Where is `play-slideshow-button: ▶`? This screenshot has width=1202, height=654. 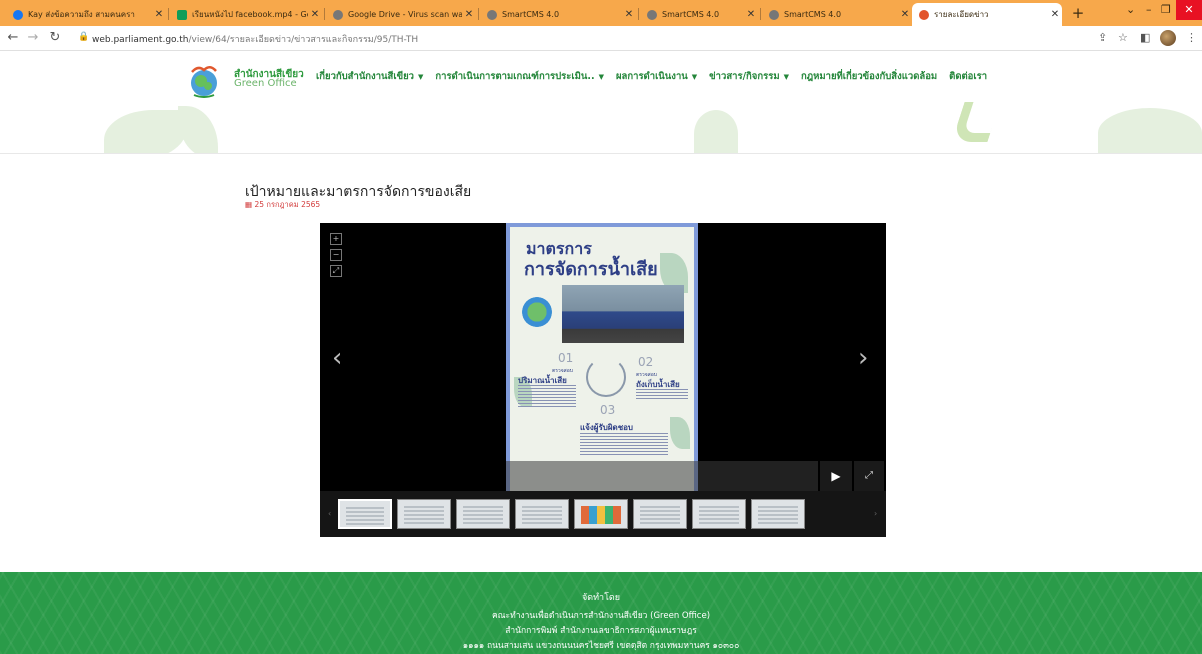
play-slideshow-button: ▶ is located at coordinates (836, 476).